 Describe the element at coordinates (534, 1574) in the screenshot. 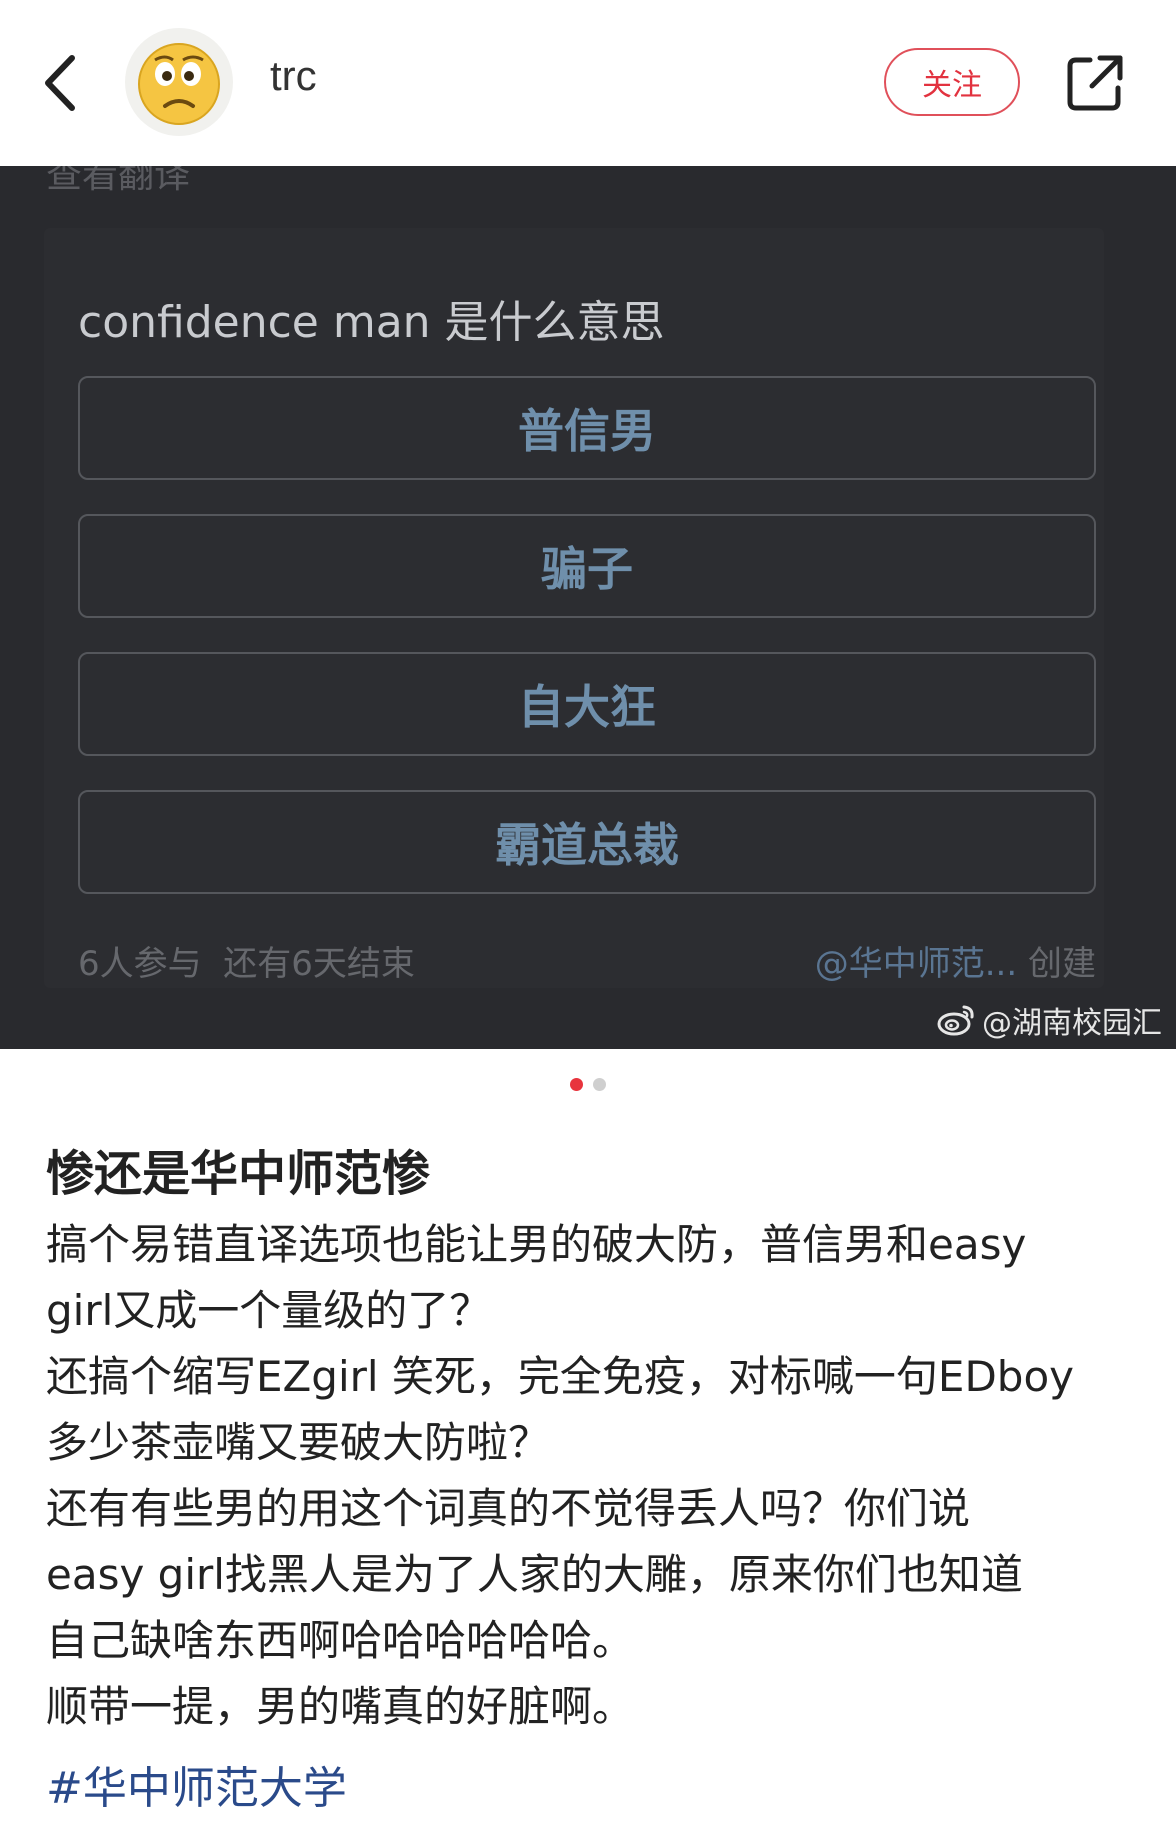

I see `post-body-line: easy girl找黑人是为了人家的大雕，原来你们也知道` at that location.